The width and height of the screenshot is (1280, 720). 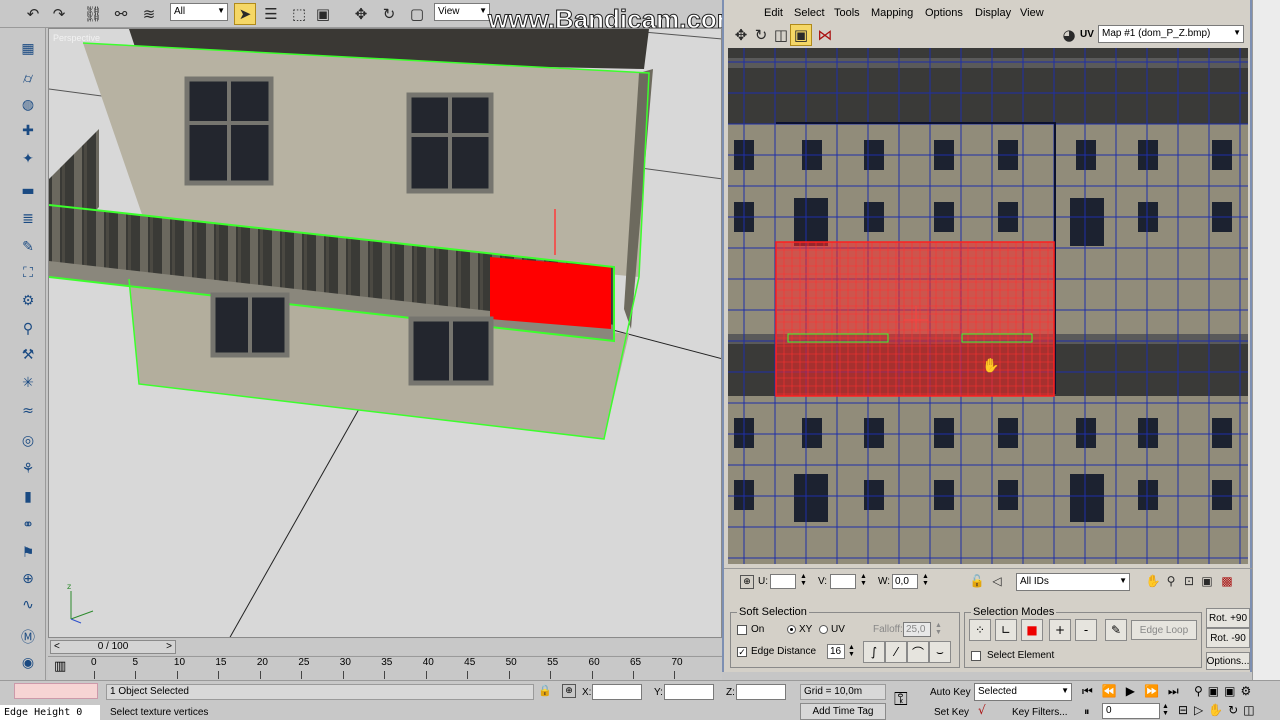 What do you see at coordinates (944, 13) in the screenshot?
I see `menu-options: Options` at bounding box center [944, 13].